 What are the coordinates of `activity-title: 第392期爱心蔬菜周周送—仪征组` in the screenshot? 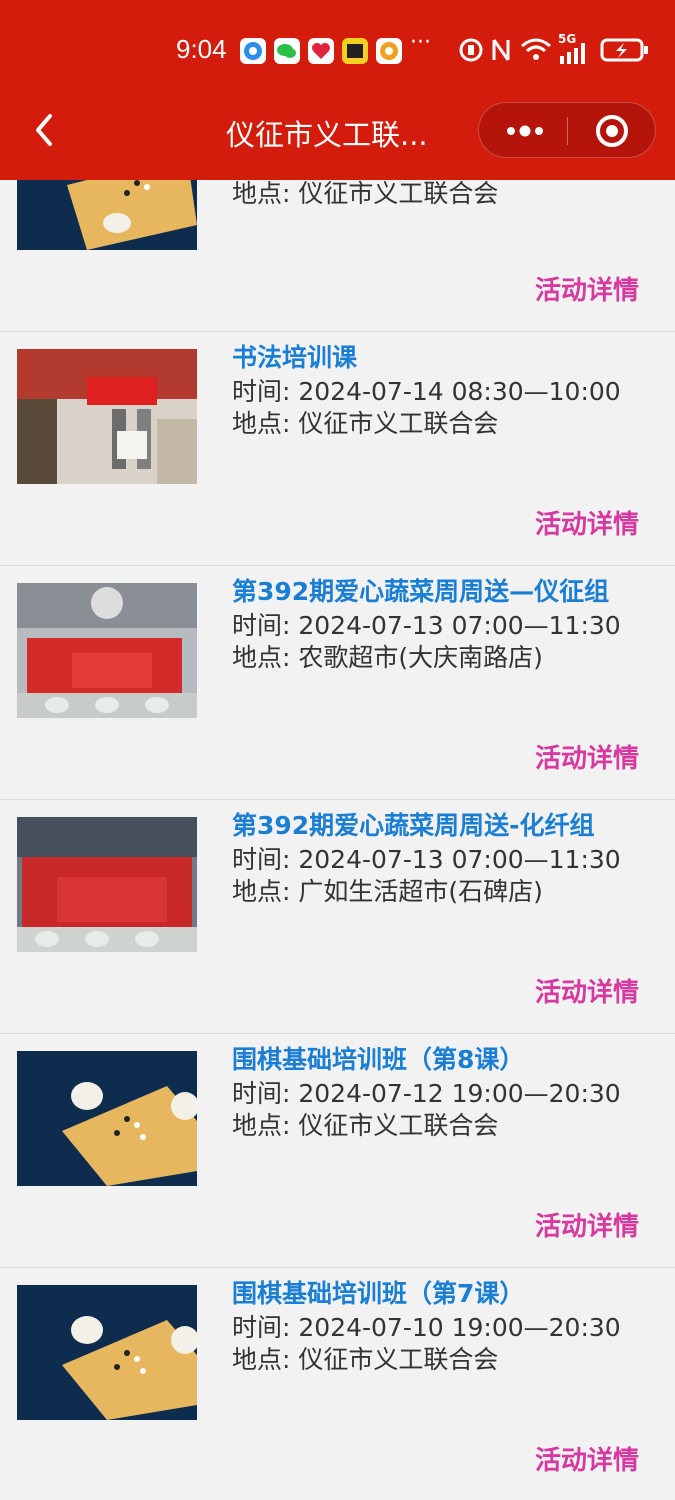 It's located at (420, 590).